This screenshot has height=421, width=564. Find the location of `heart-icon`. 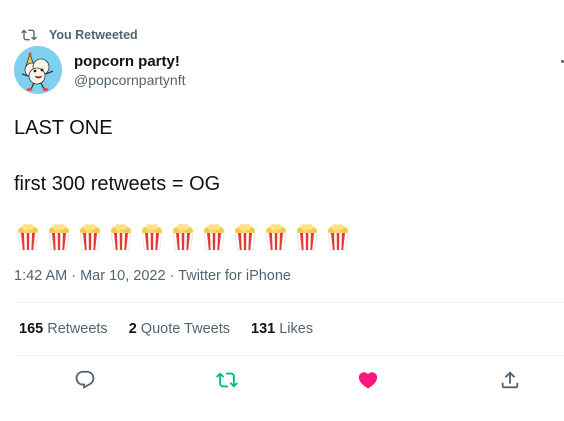

heart-icon is located at coordinates (368, 380).